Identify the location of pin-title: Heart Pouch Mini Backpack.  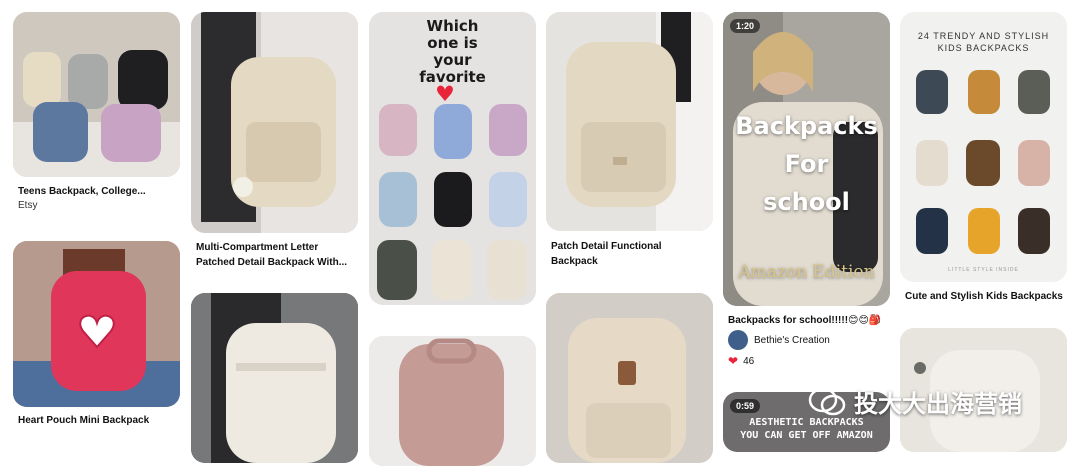
(98, 420).